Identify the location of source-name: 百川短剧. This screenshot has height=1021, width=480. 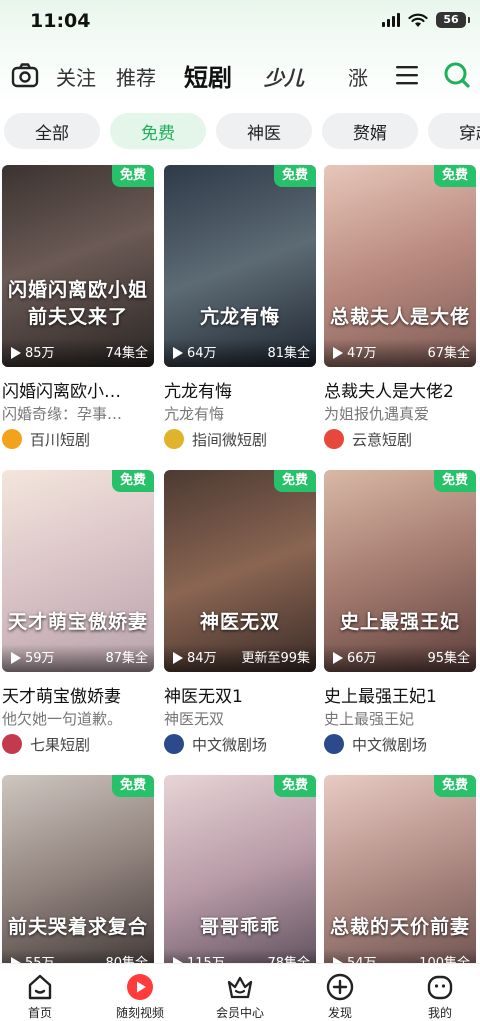
(60, 439).